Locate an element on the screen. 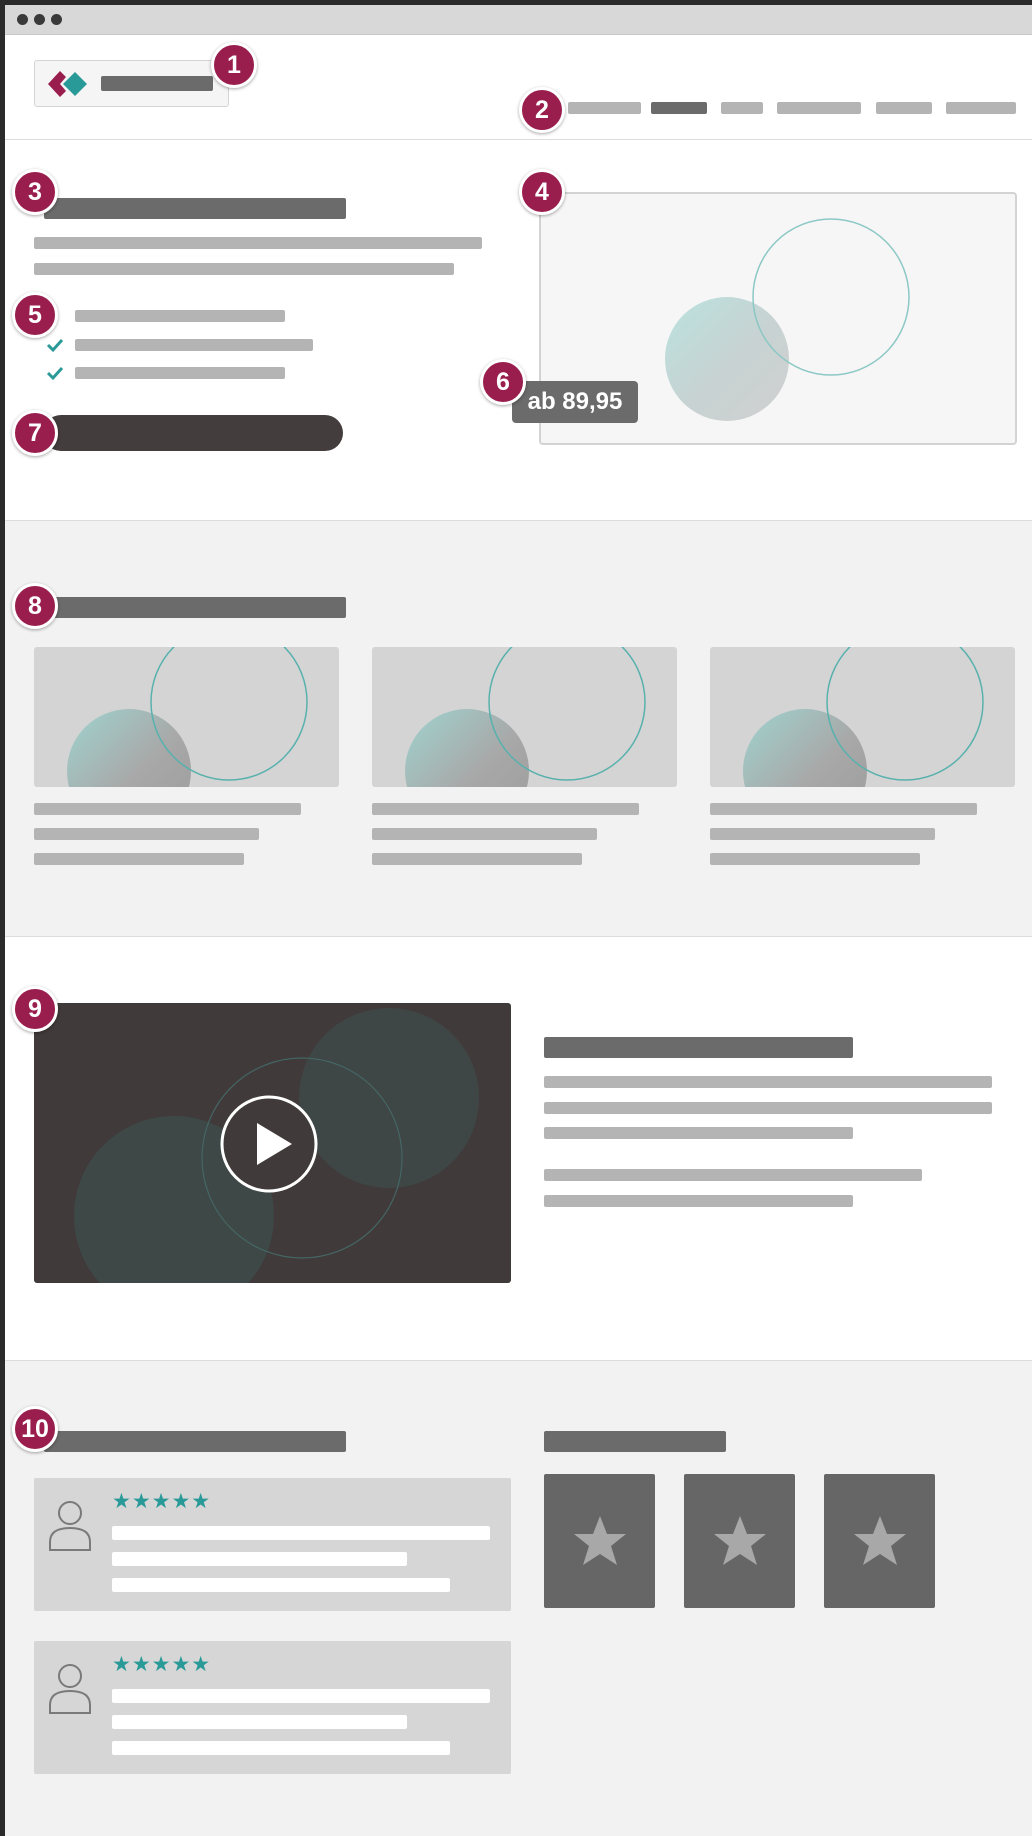  price-badge: ab 89,95 is located at coordinates (575, 402).